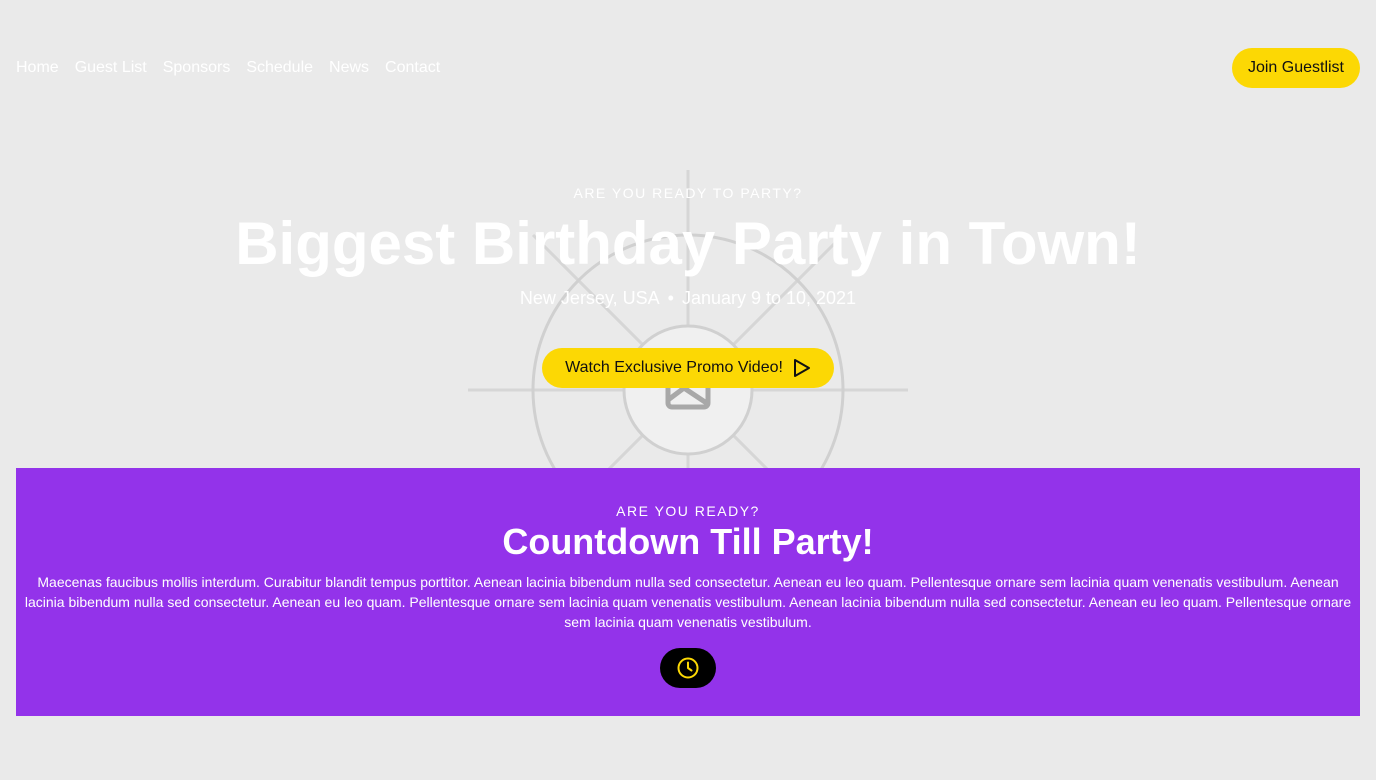  I want to click on countdown-eyebrow: ARE YOU READY?, so click(688, 511).